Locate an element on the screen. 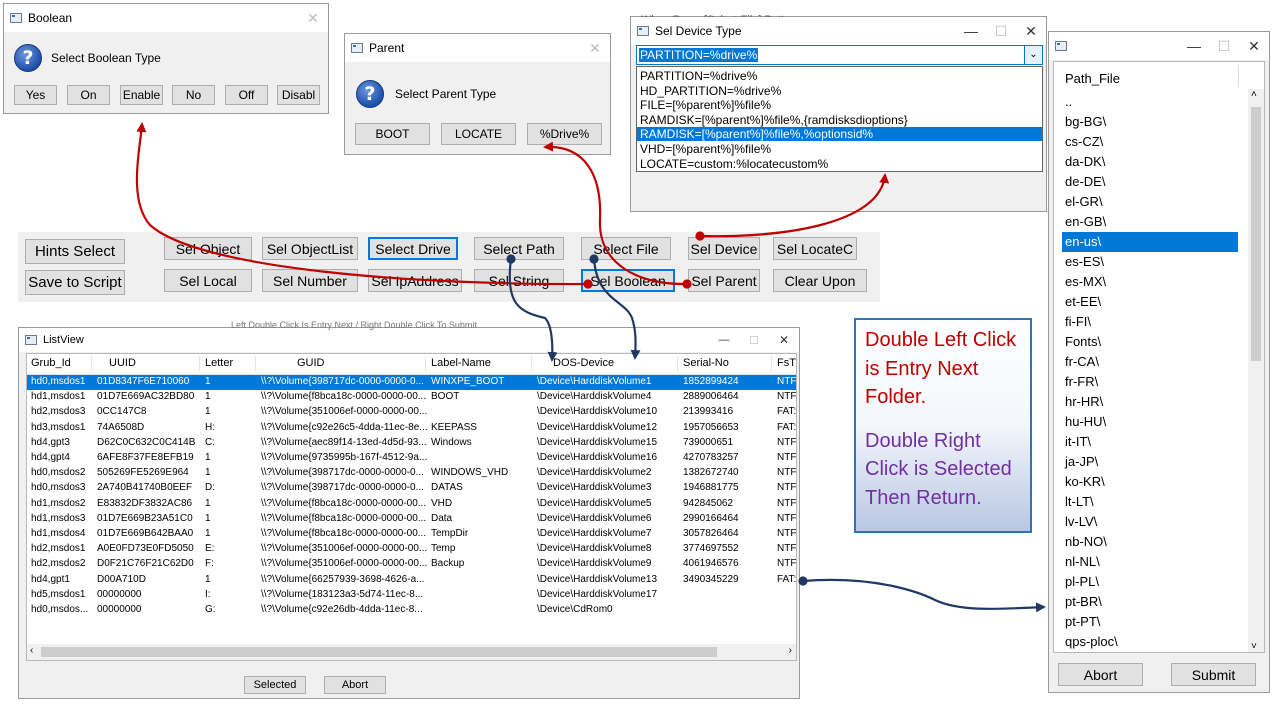  toolbar-sel-object-button: Sel Object is located at coordinates (208, 248).